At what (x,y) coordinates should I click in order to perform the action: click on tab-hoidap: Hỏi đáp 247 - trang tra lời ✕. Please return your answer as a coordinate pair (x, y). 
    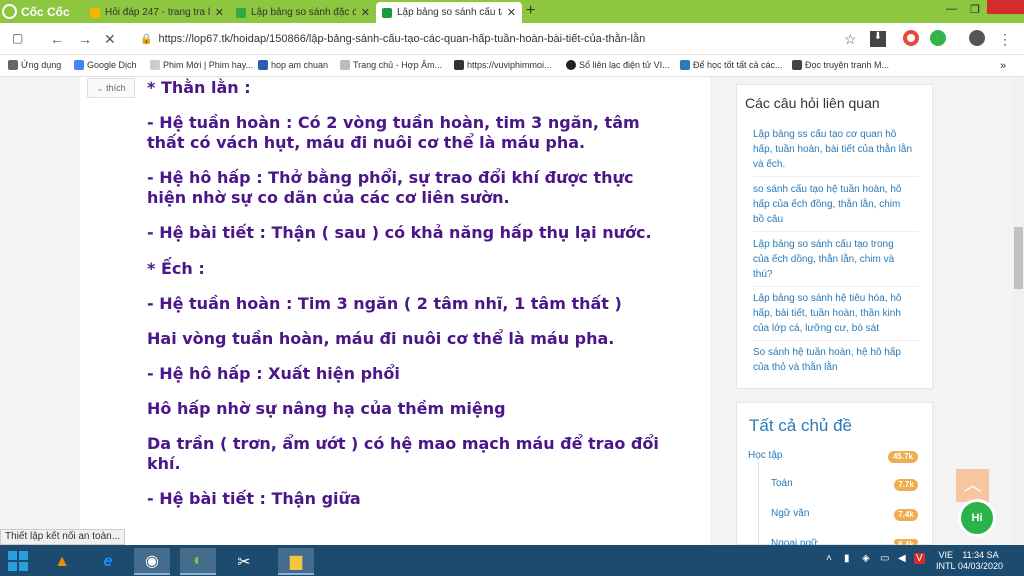
    Looking at the image, I should click on (157, 12).